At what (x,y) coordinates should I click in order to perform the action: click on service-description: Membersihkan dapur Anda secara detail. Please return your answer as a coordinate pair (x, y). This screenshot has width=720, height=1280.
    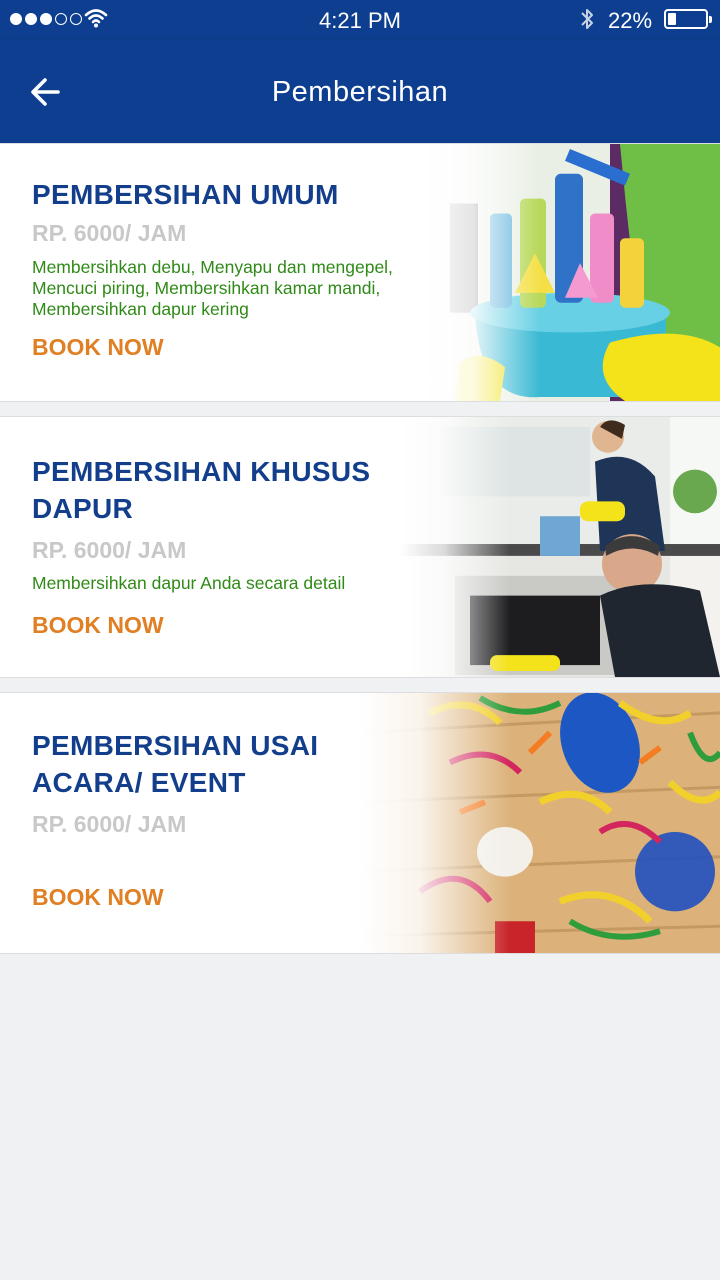
    Looking at the image, I should click on (189, 583).